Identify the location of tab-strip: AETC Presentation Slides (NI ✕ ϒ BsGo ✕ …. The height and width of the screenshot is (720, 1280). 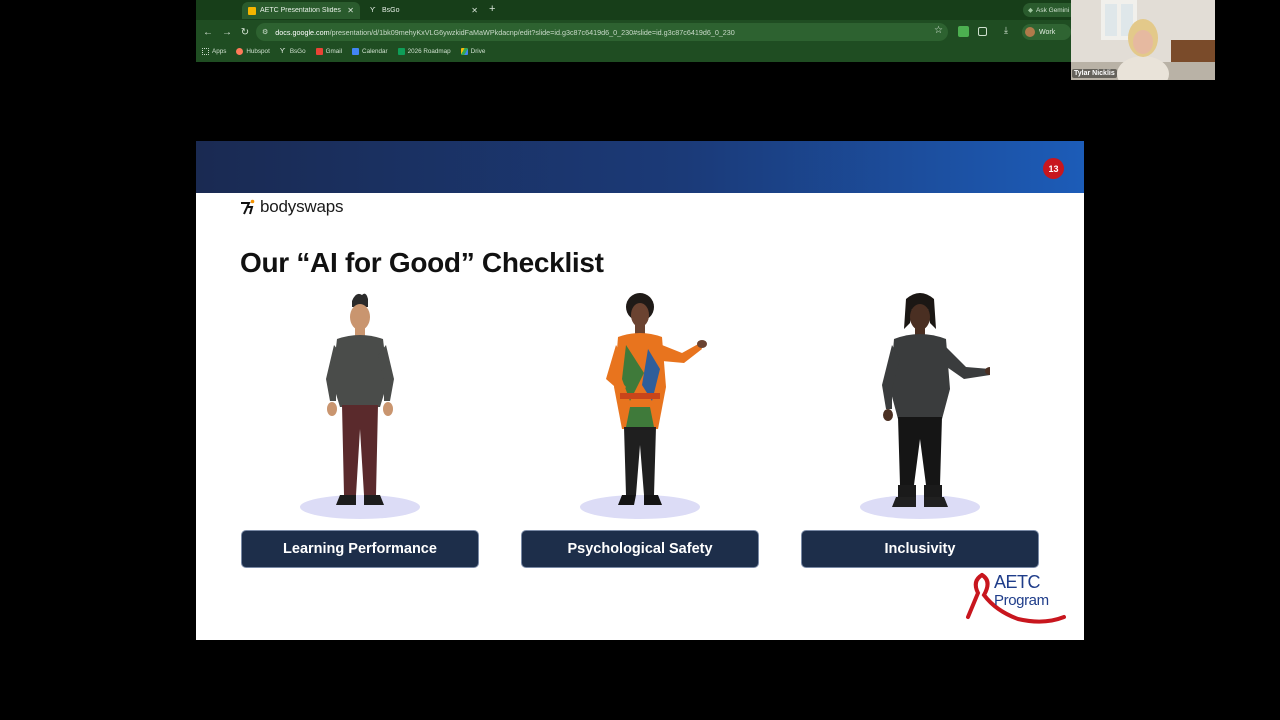
(633, 10).